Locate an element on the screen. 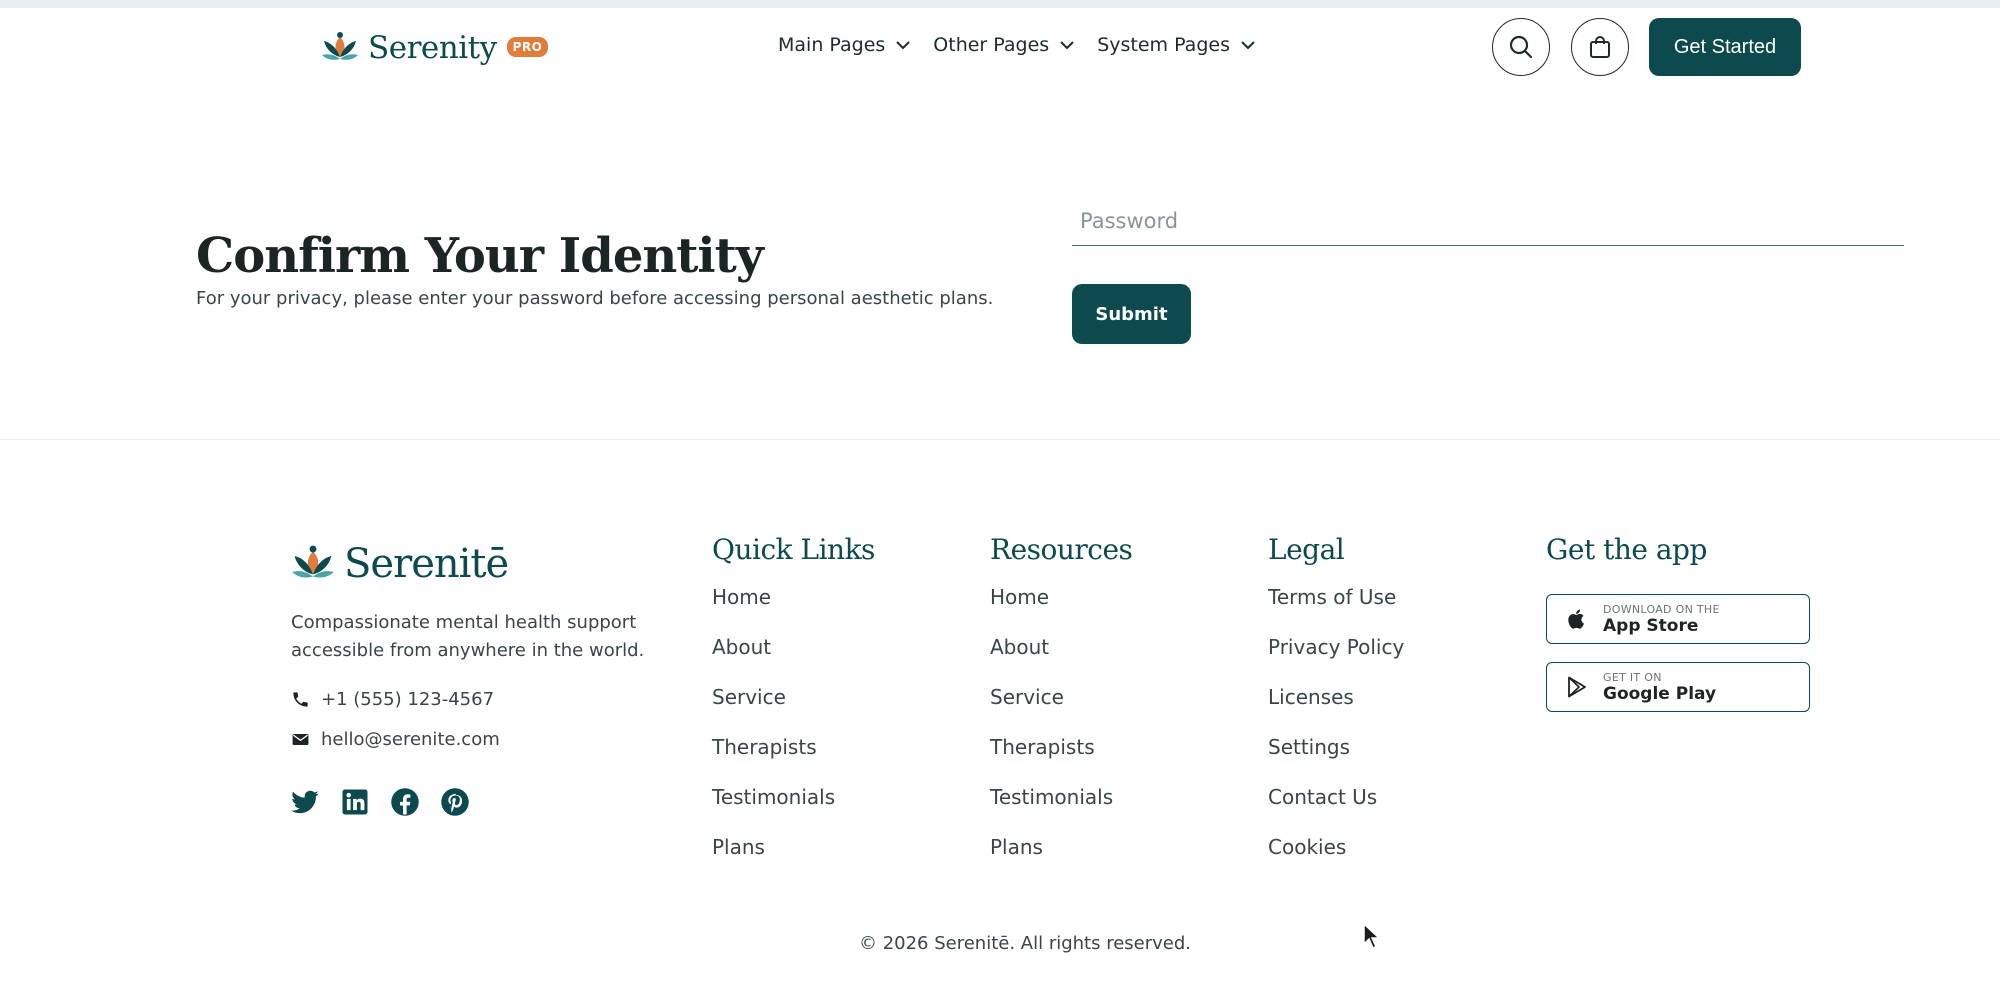 This screenshot has width=2000, height=1000. google-play-button: GET IT ON Google Play is located at coordinates (1678, 687).